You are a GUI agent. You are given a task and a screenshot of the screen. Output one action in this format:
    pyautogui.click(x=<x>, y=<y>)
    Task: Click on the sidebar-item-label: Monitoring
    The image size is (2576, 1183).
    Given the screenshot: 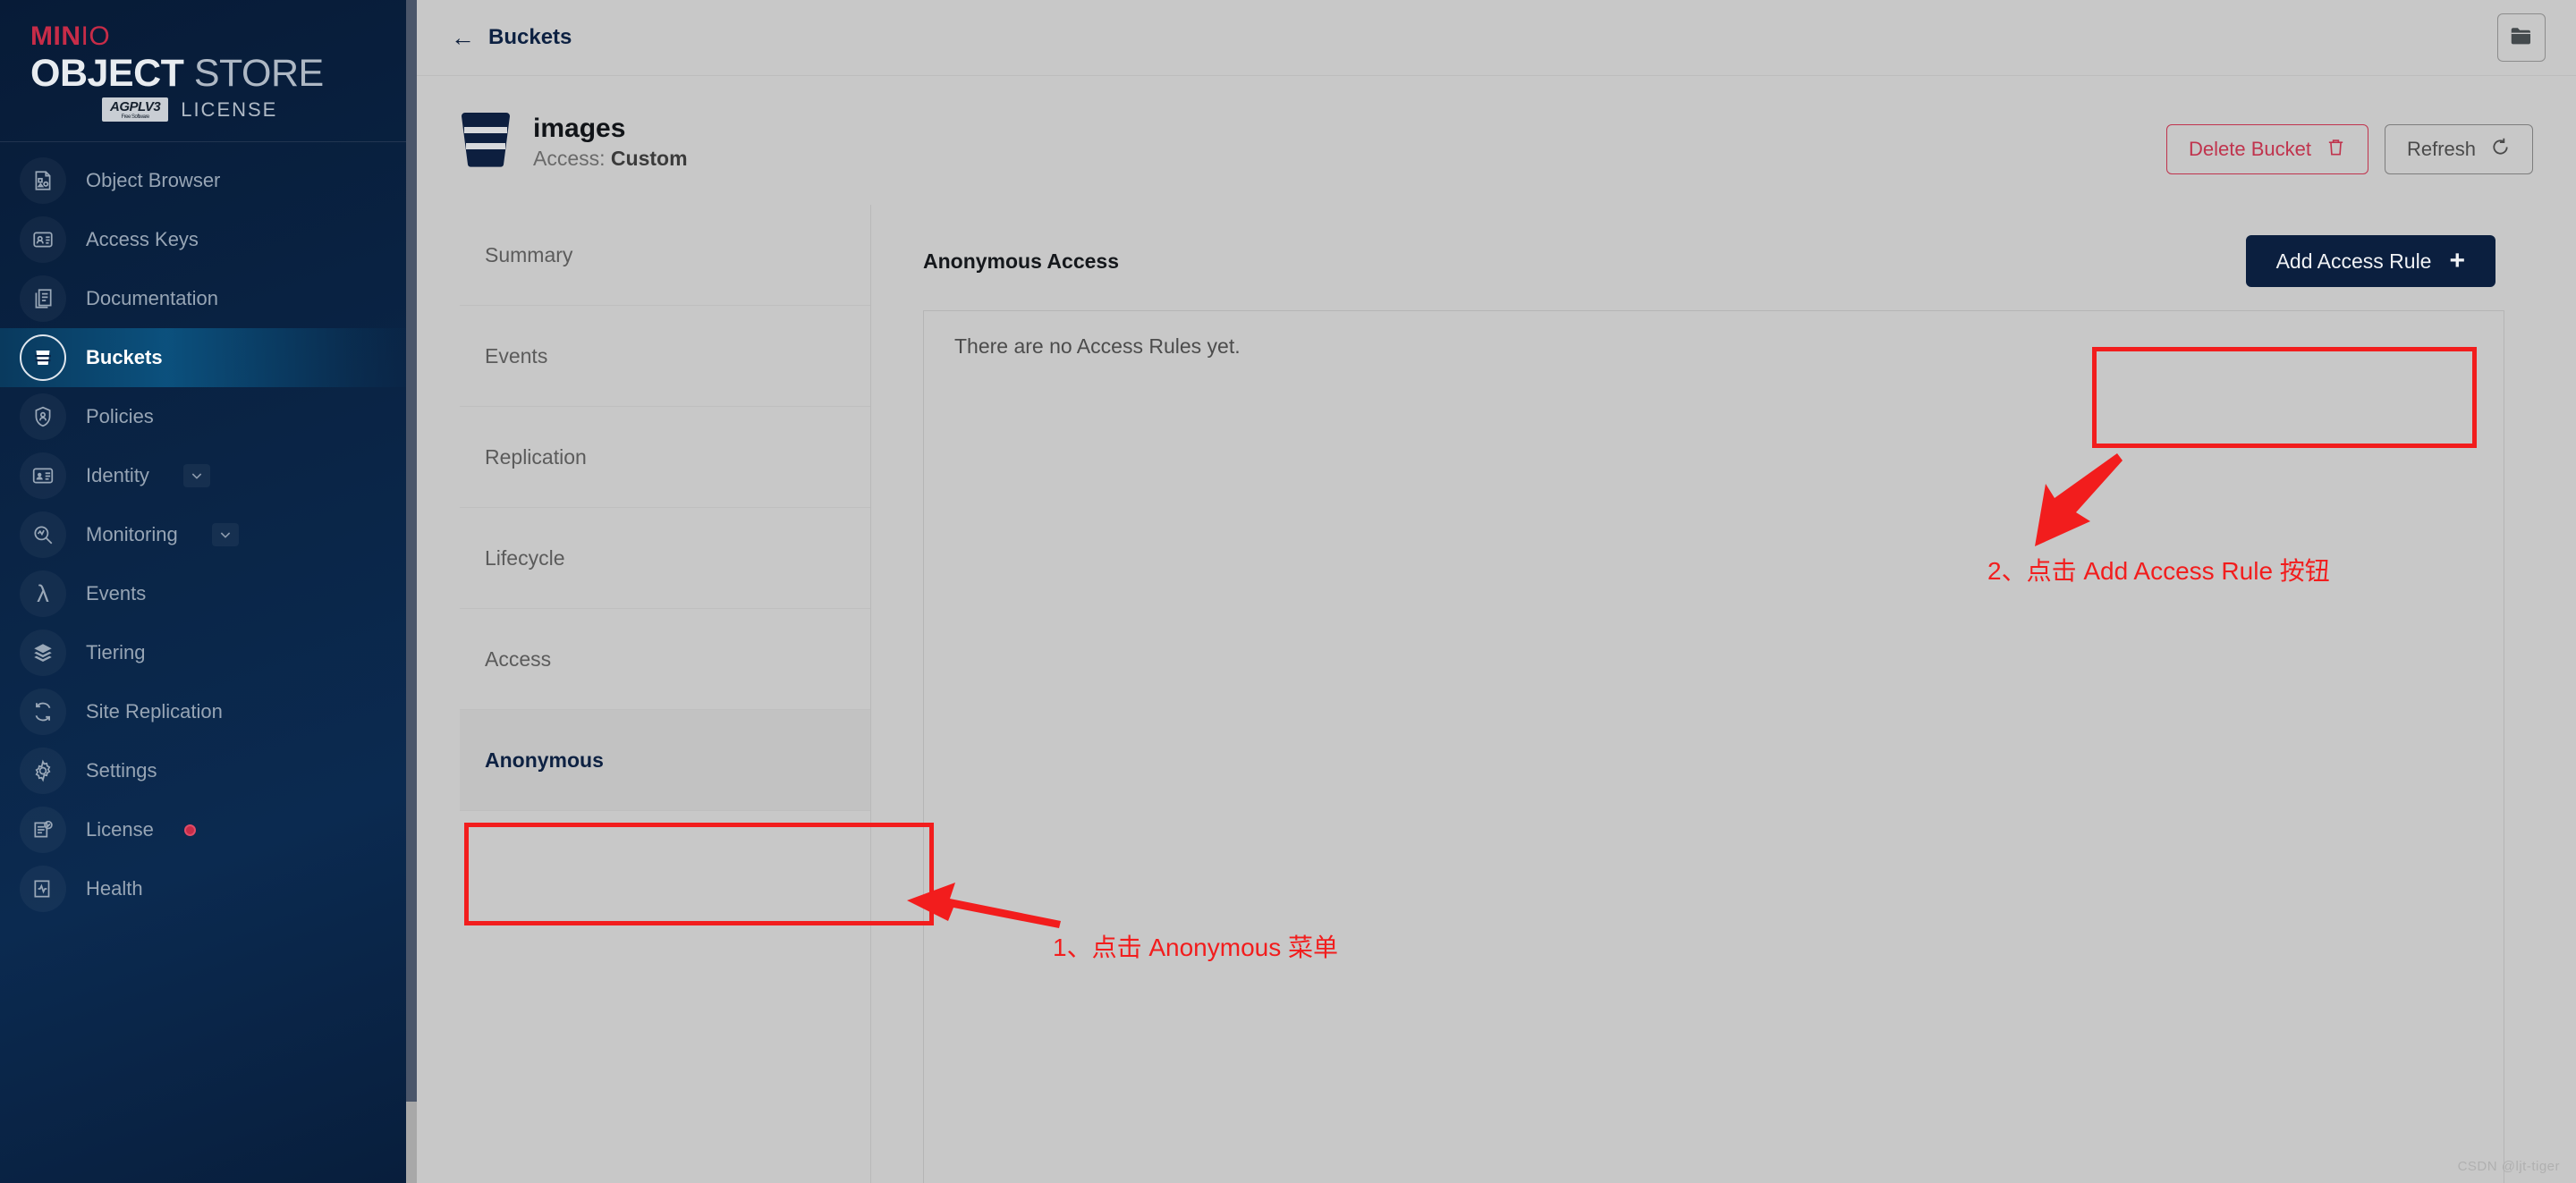 What is the action you would take?
    pyautogui.click(x=132, y=534)
    